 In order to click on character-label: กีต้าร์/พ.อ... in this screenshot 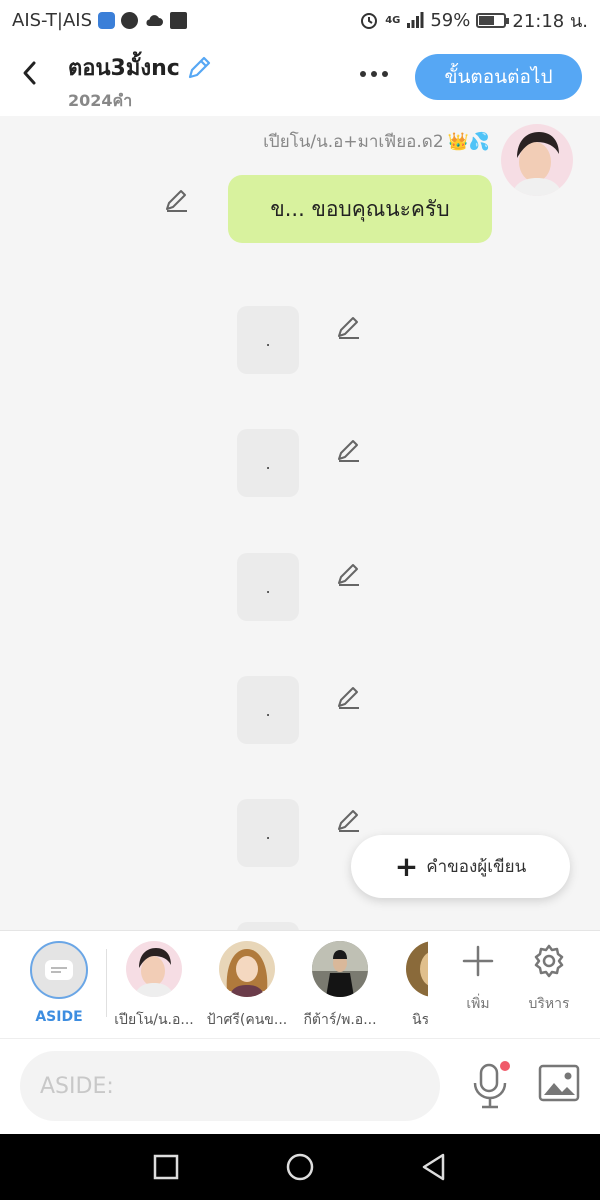, I will do `click(340, 1020)`.